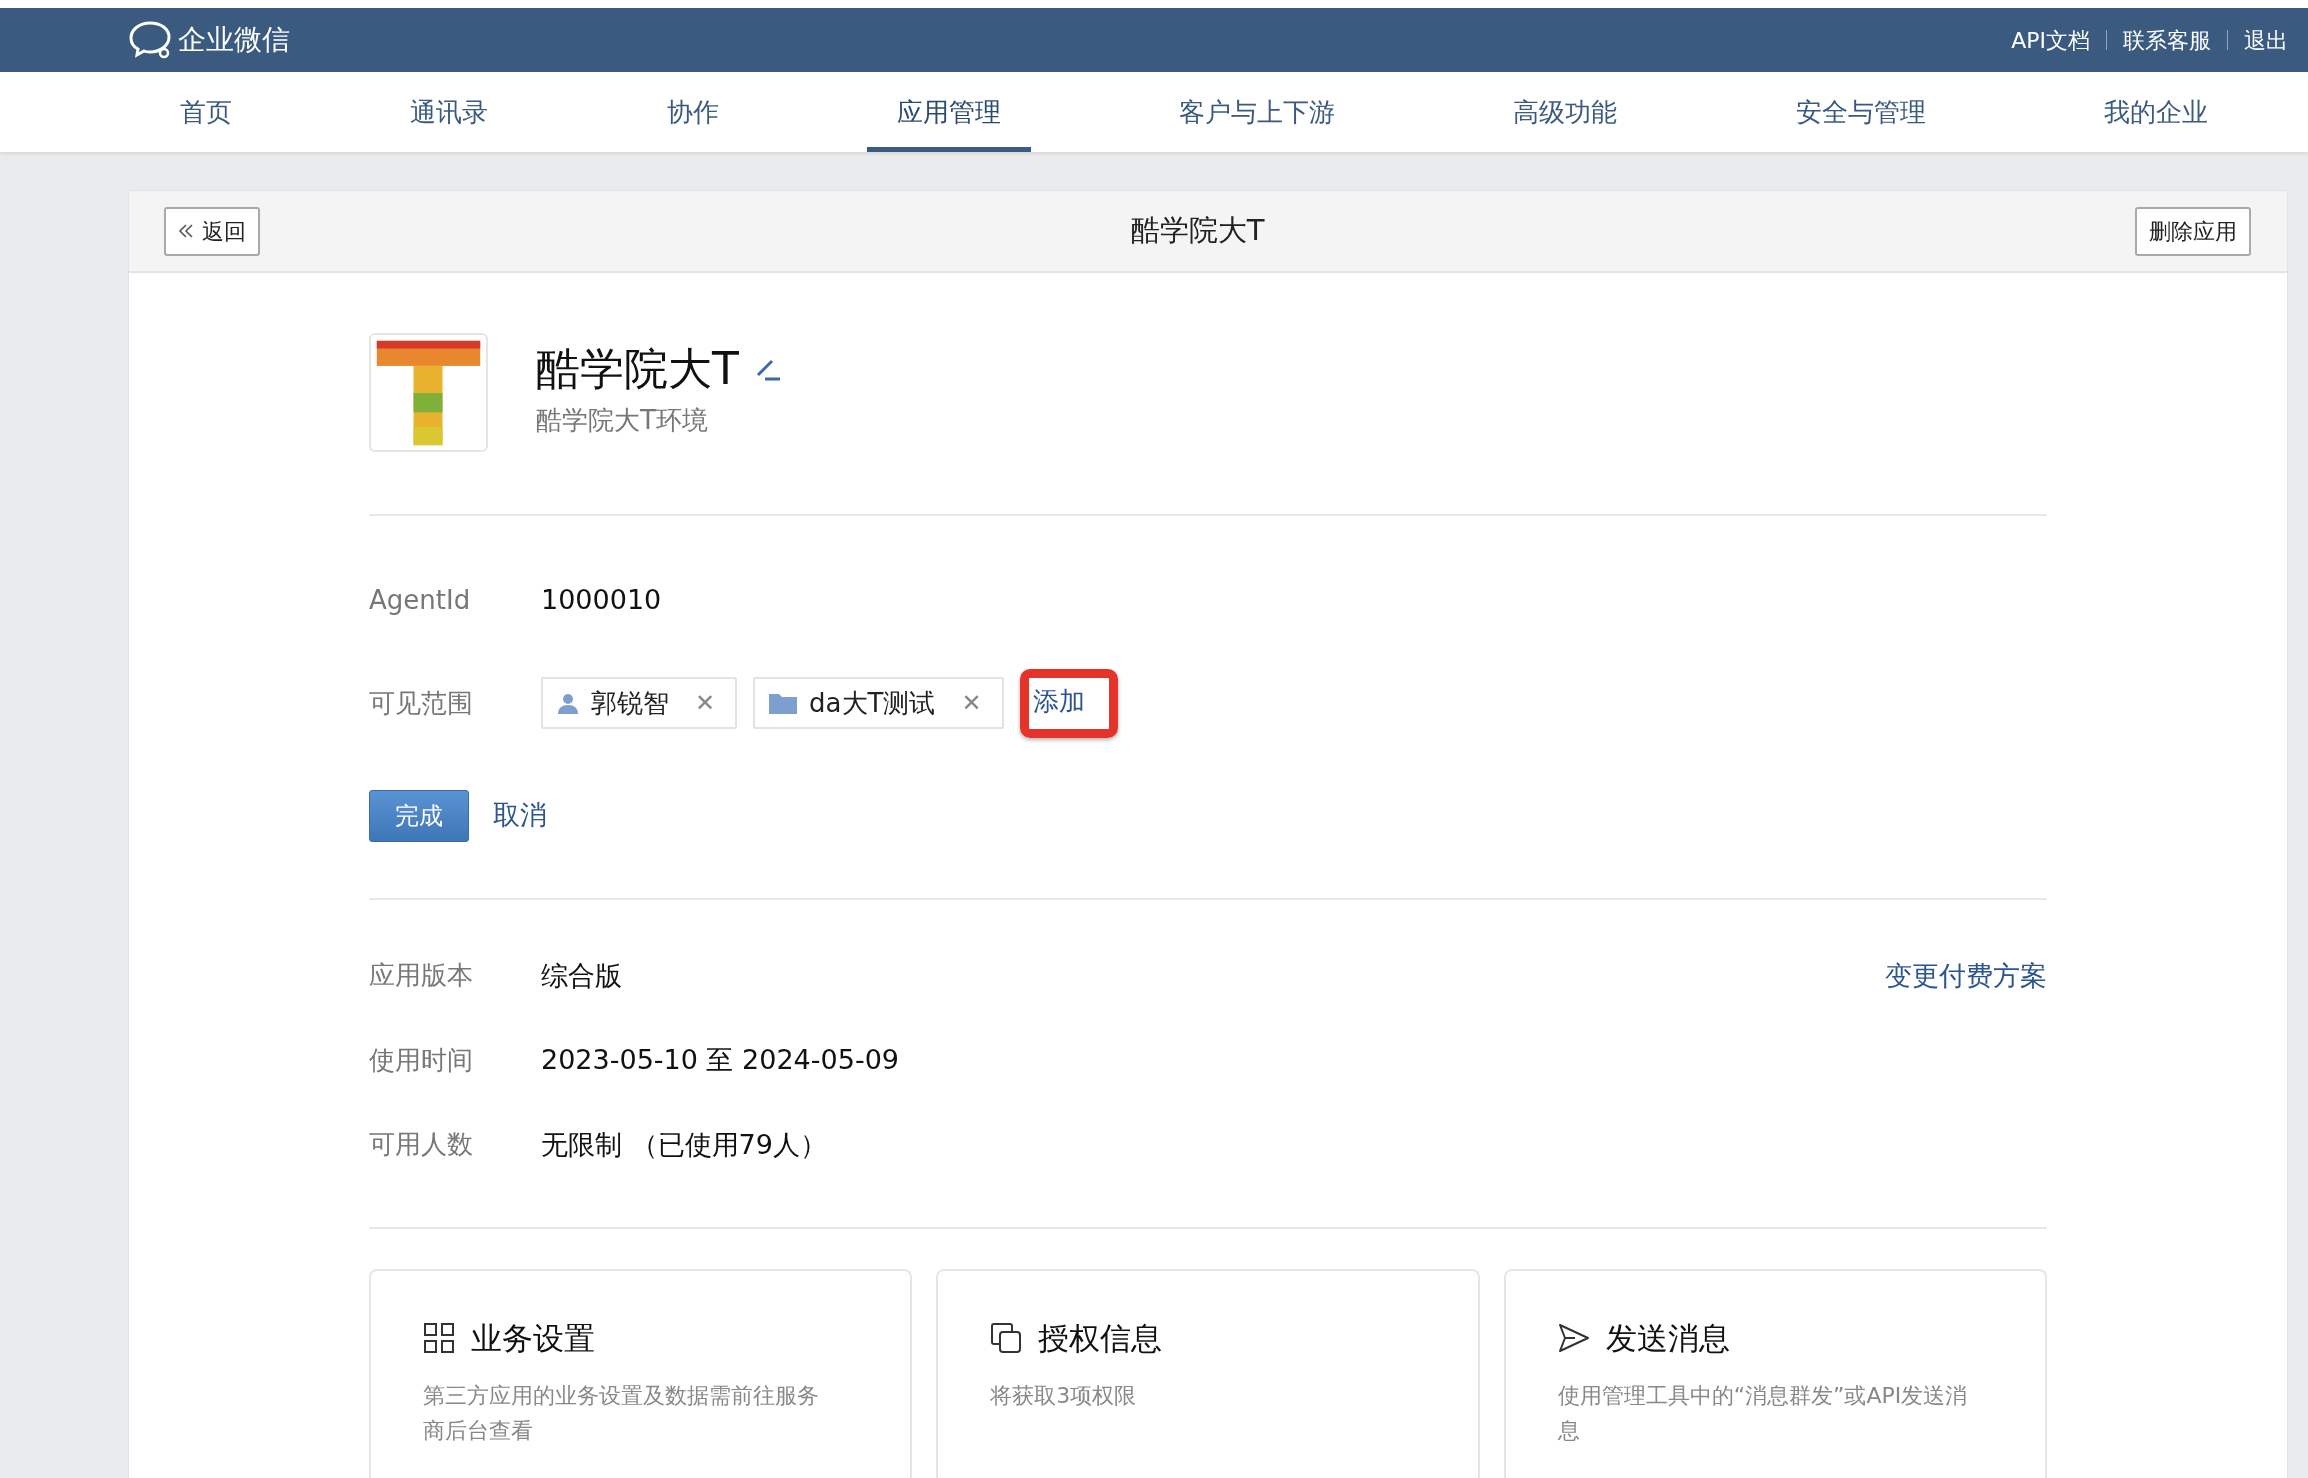  What do you see at coordinates (2050, 40) in the screenshot?
I see `header-link: API文档` at bounding box center [2050, 40].